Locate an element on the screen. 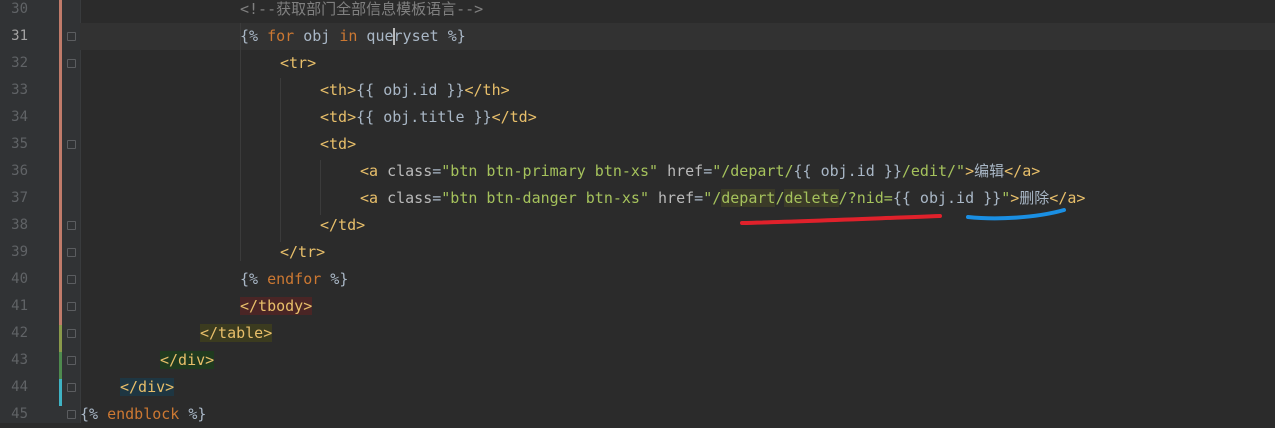 The image size is (1275, 428). line-number: 32 is located at coordinates (19, 63).